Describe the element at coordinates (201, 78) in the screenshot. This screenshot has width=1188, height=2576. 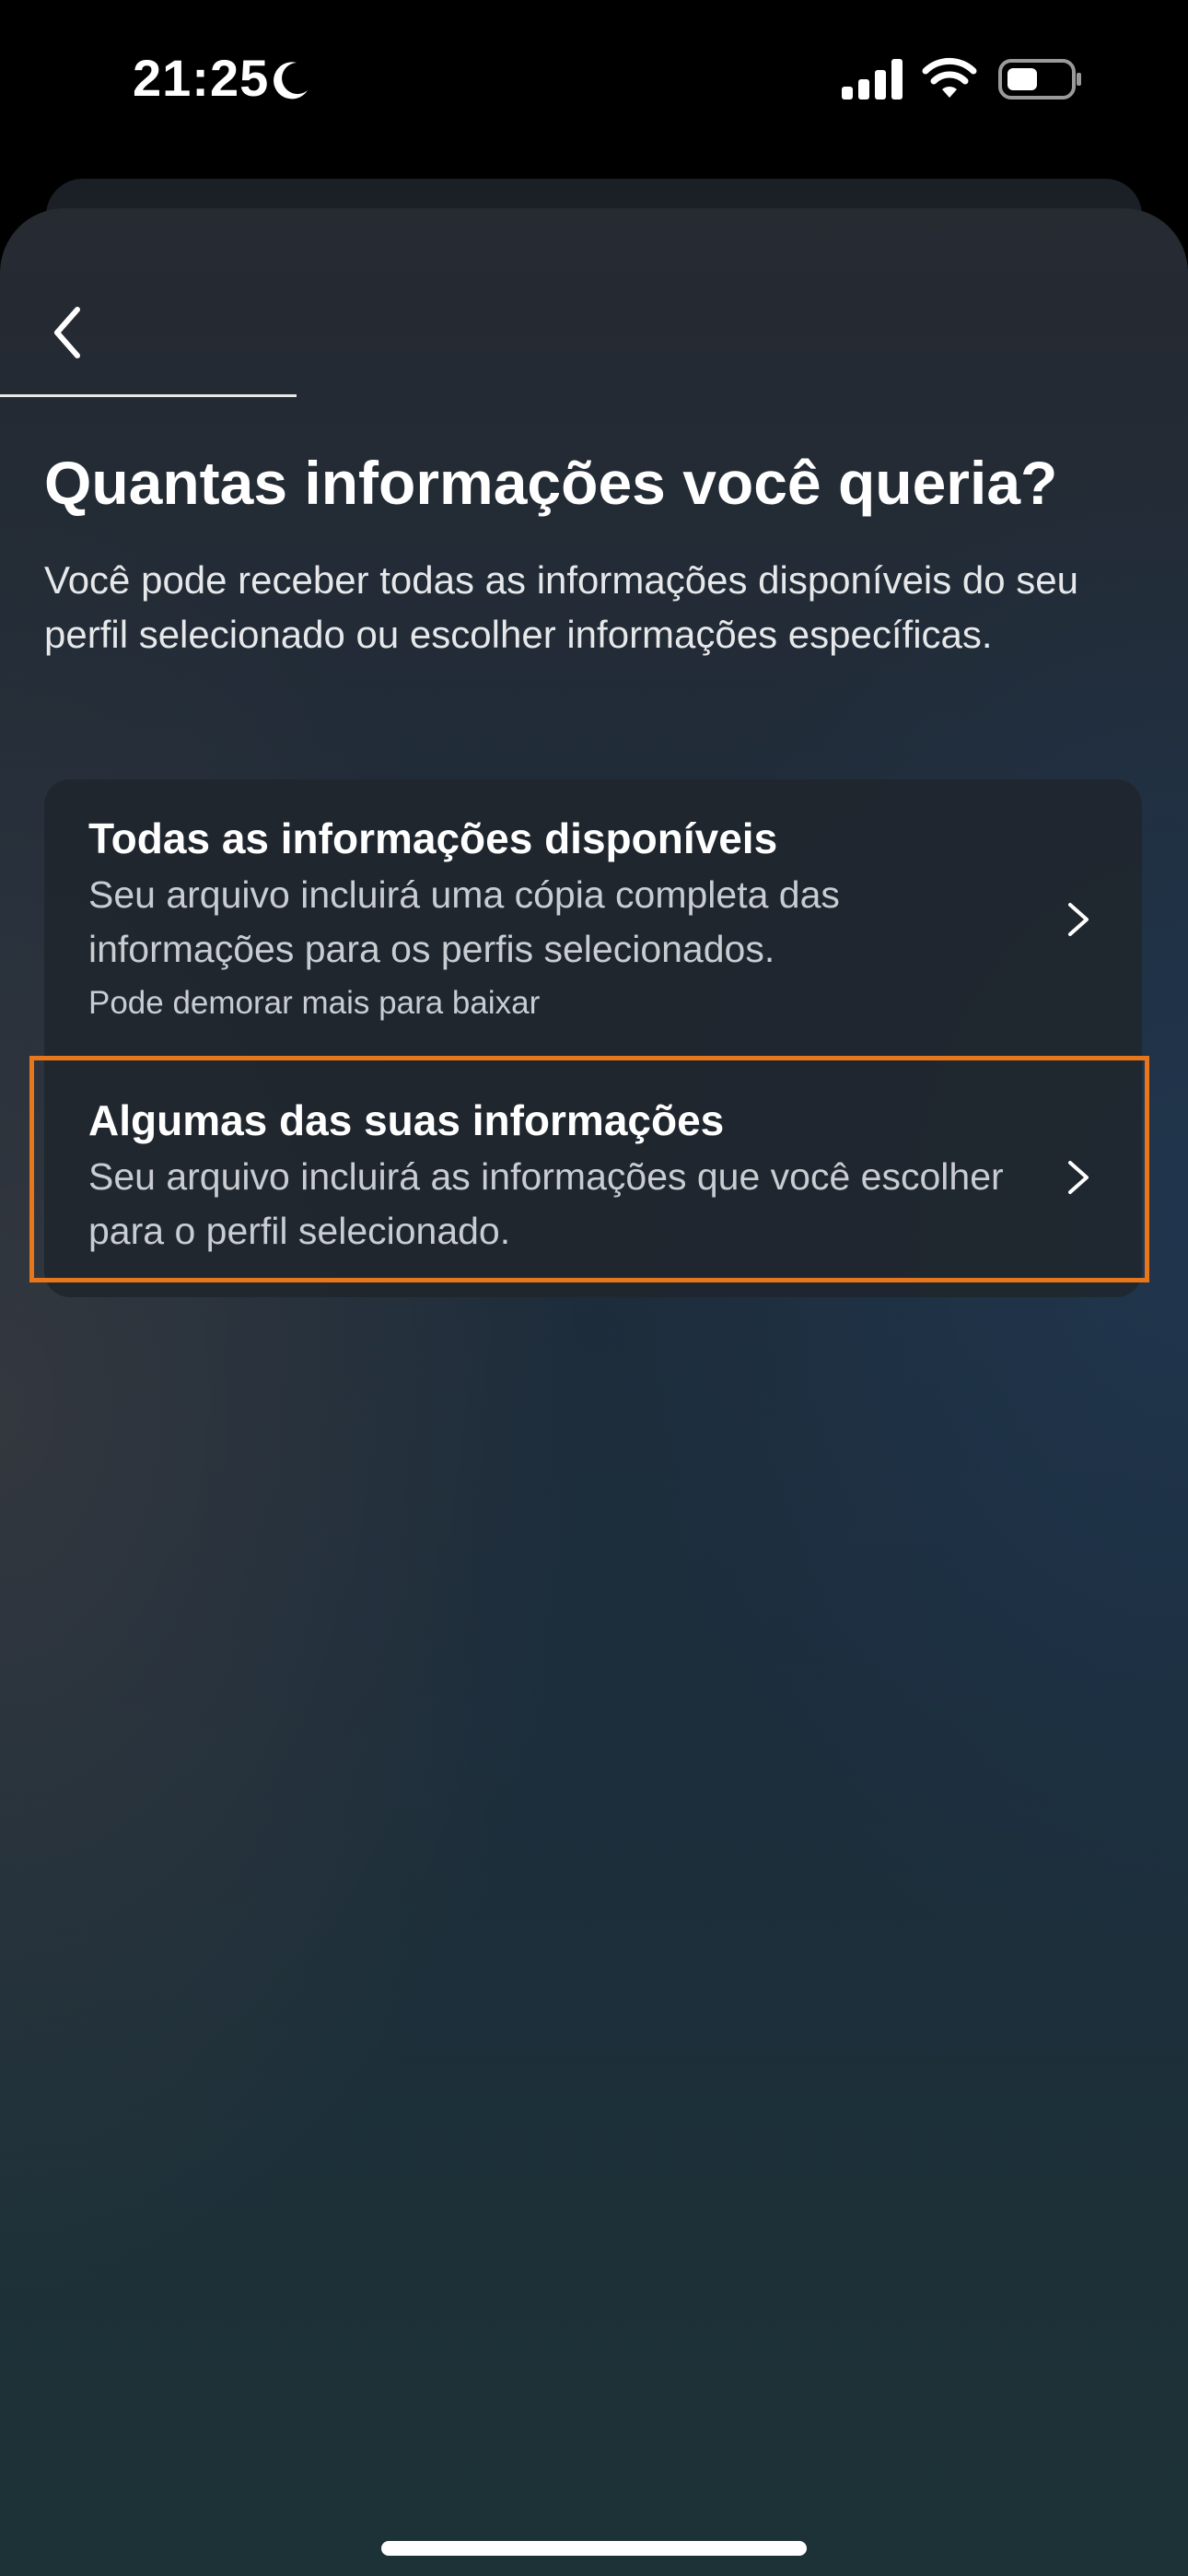
I see `status-time: 21:25` at that location.